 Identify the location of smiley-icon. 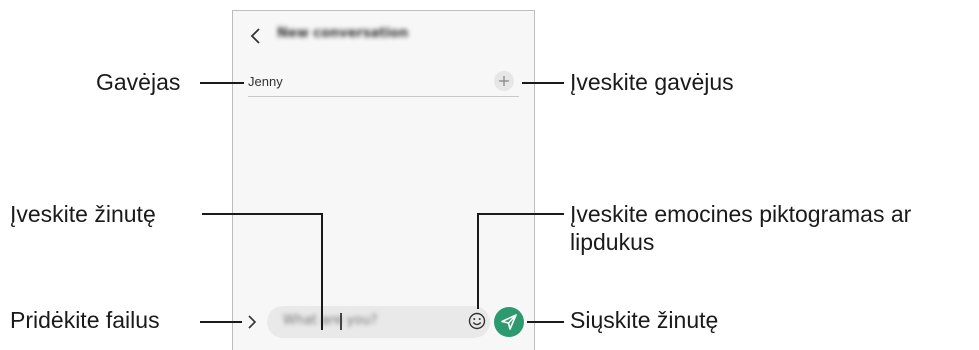
(477, 321).